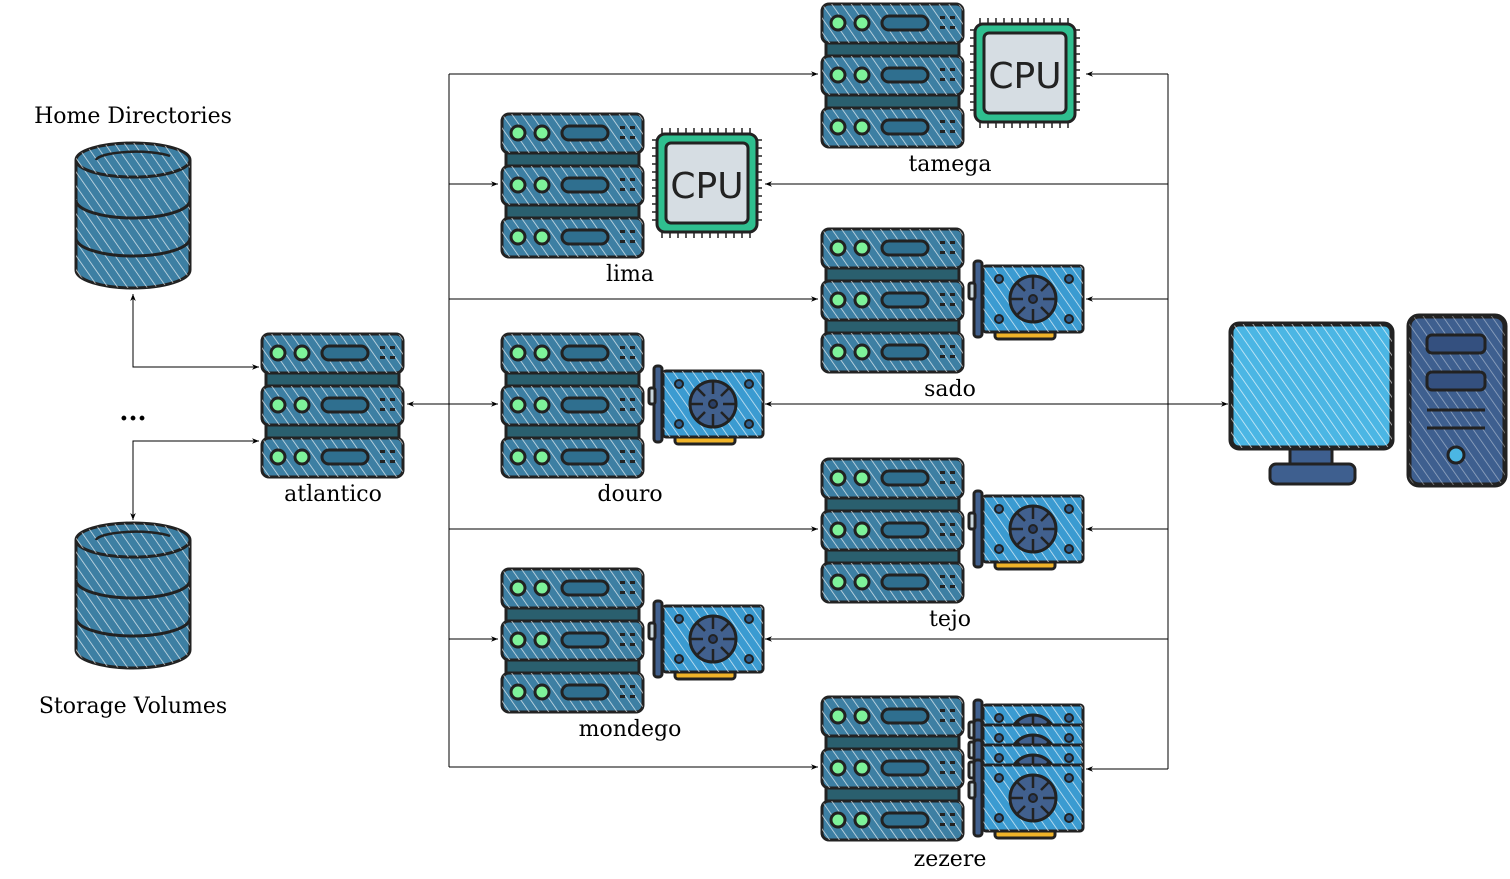 The image size is (1510, 879). What do you see at coordinates (949, 164) in the screenshot?
I see `tamega-label: tamega` at bounding box center [949, 164].